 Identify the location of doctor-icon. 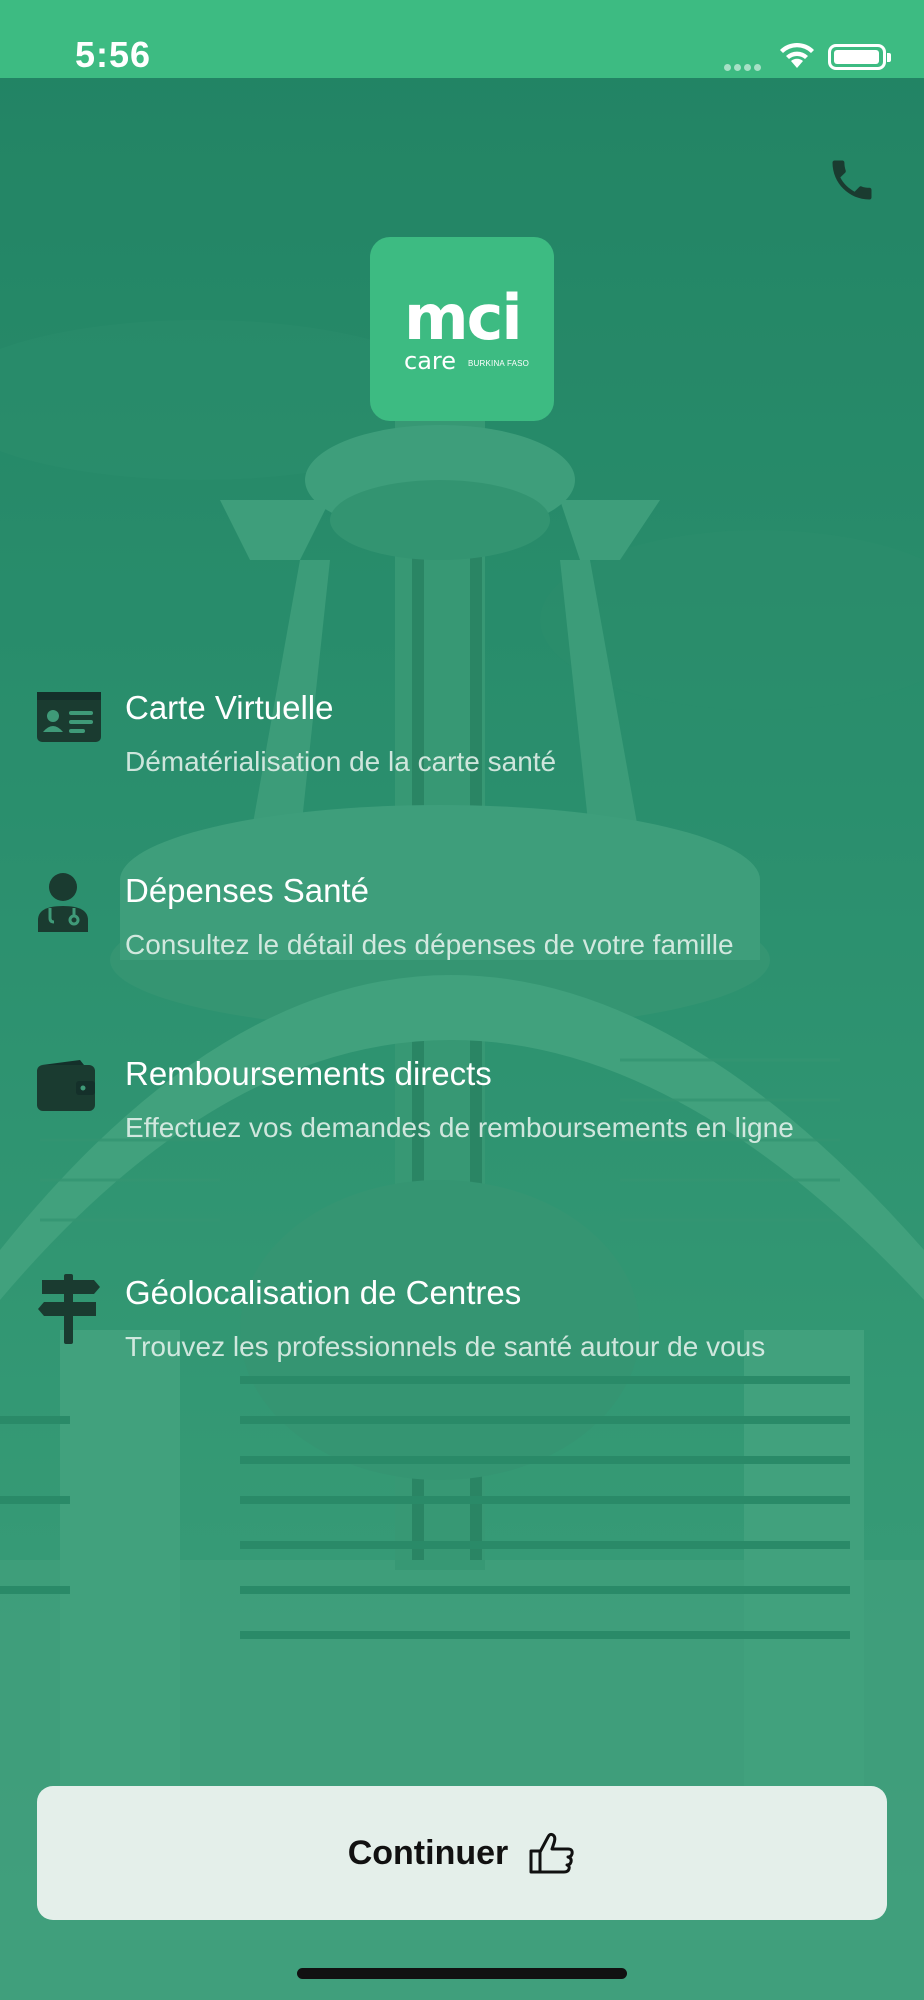
(63, 902).